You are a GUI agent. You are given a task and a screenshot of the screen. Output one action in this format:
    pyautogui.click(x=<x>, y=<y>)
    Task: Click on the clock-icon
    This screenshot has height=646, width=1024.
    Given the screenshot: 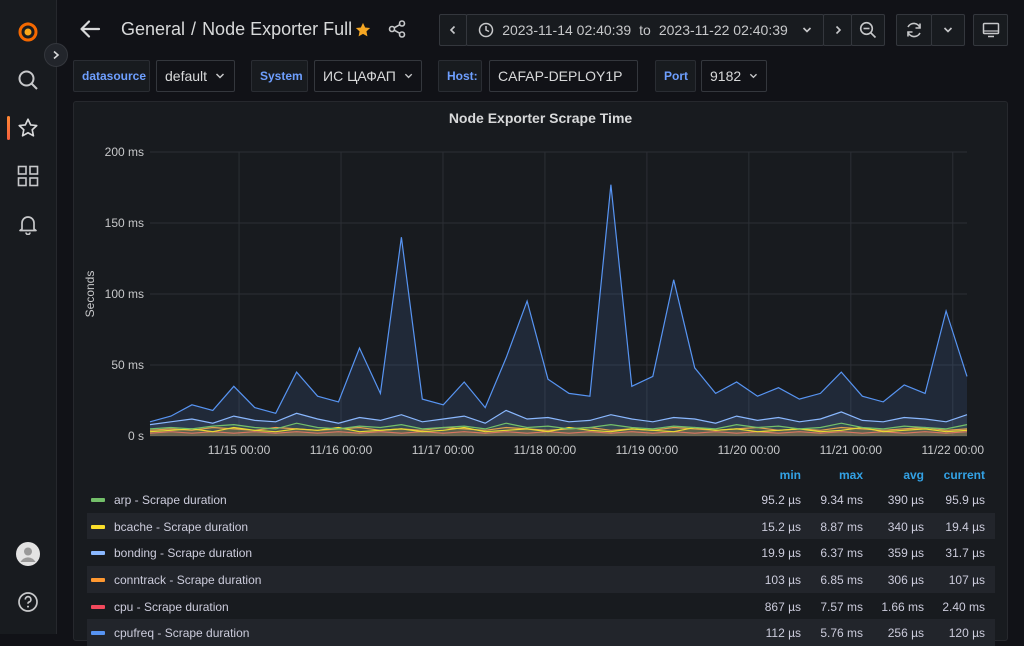 What is the action you would take?
    pyautogui.click(x=486, y=30)
    